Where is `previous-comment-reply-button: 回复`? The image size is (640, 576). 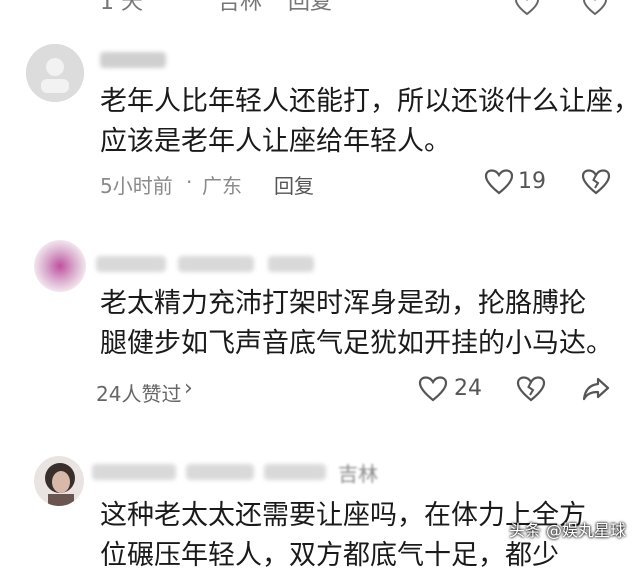 previous-comment-reply-button: 回复 is located at coordinates (310, 8).